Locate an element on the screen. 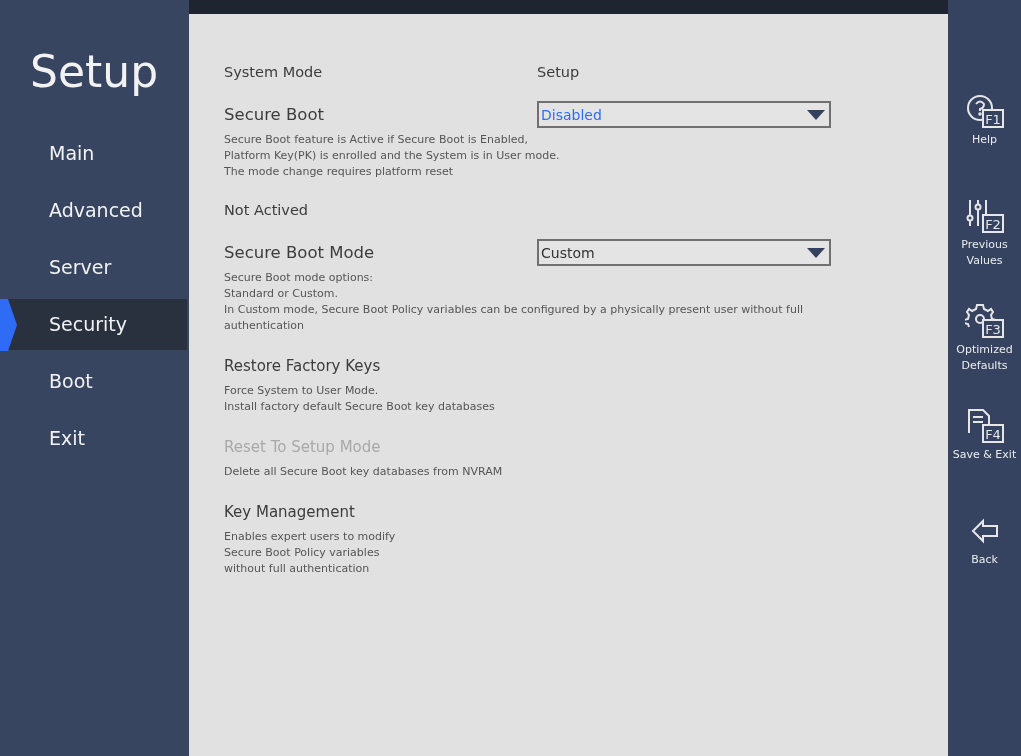 This screenshot has height=756, width=1021. setting-description: Enables expert users to modify Secure Boot Policy variables without full authentication is located at coordinates (310, 553).